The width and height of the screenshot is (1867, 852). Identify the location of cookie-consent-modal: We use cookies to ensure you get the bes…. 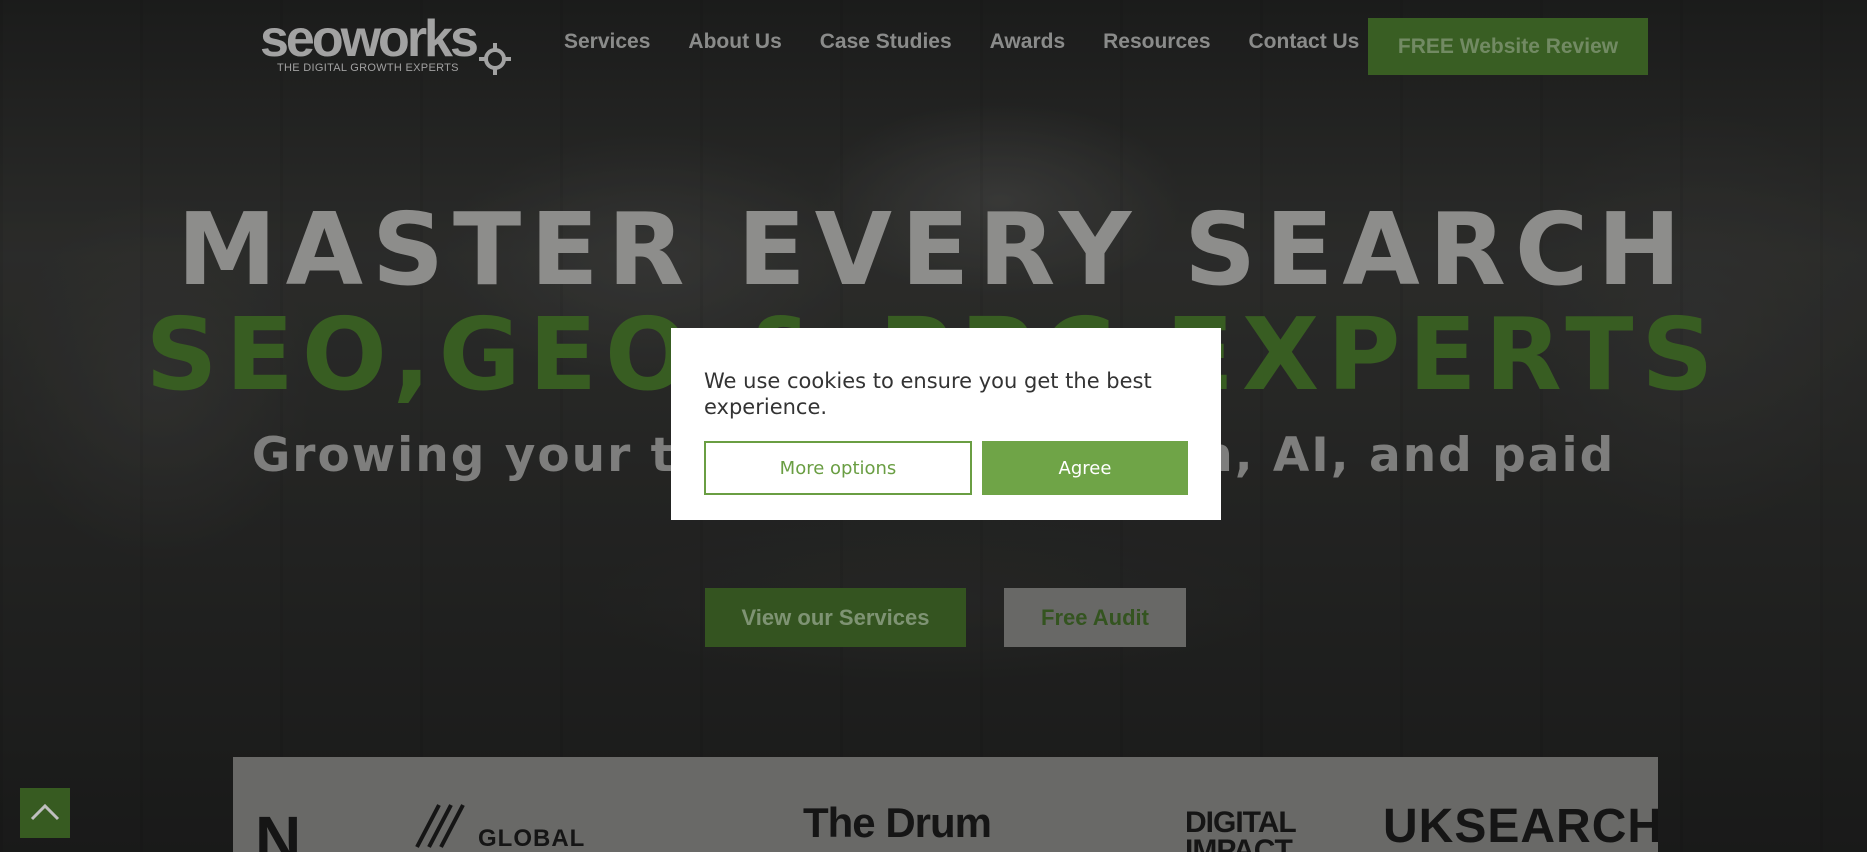
(946, 424).